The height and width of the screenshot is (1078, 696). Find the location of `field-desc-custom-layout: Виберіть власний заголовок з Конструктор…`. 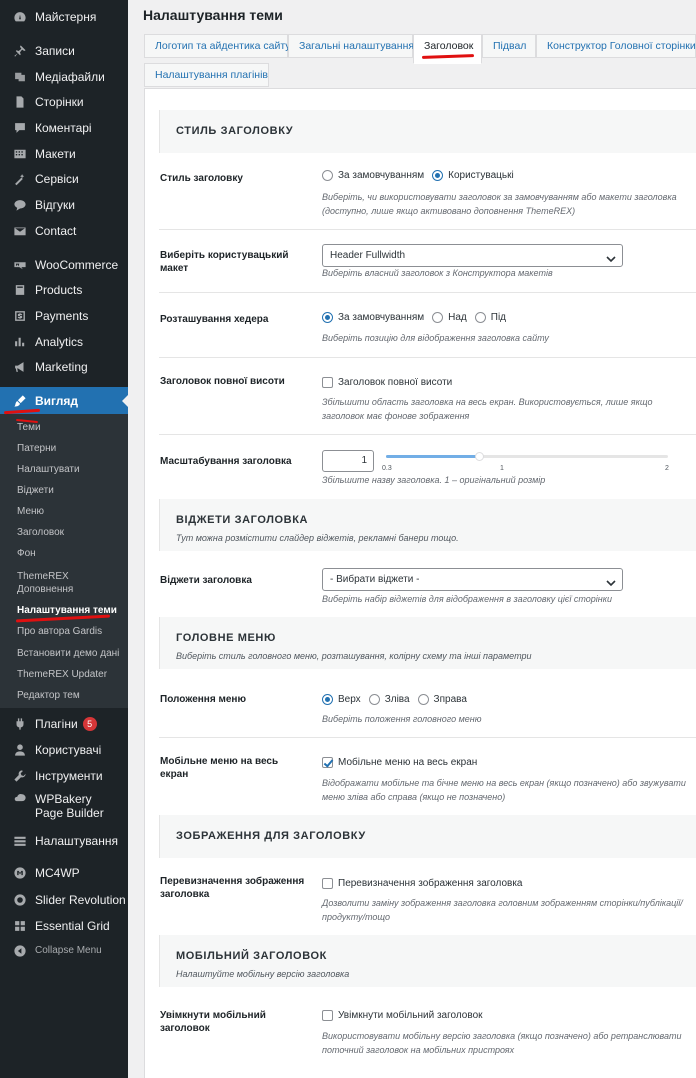

field-desc-custom-layout: Виберіть власний заголовок з Конструктор… is located at coordinates (437, 273).